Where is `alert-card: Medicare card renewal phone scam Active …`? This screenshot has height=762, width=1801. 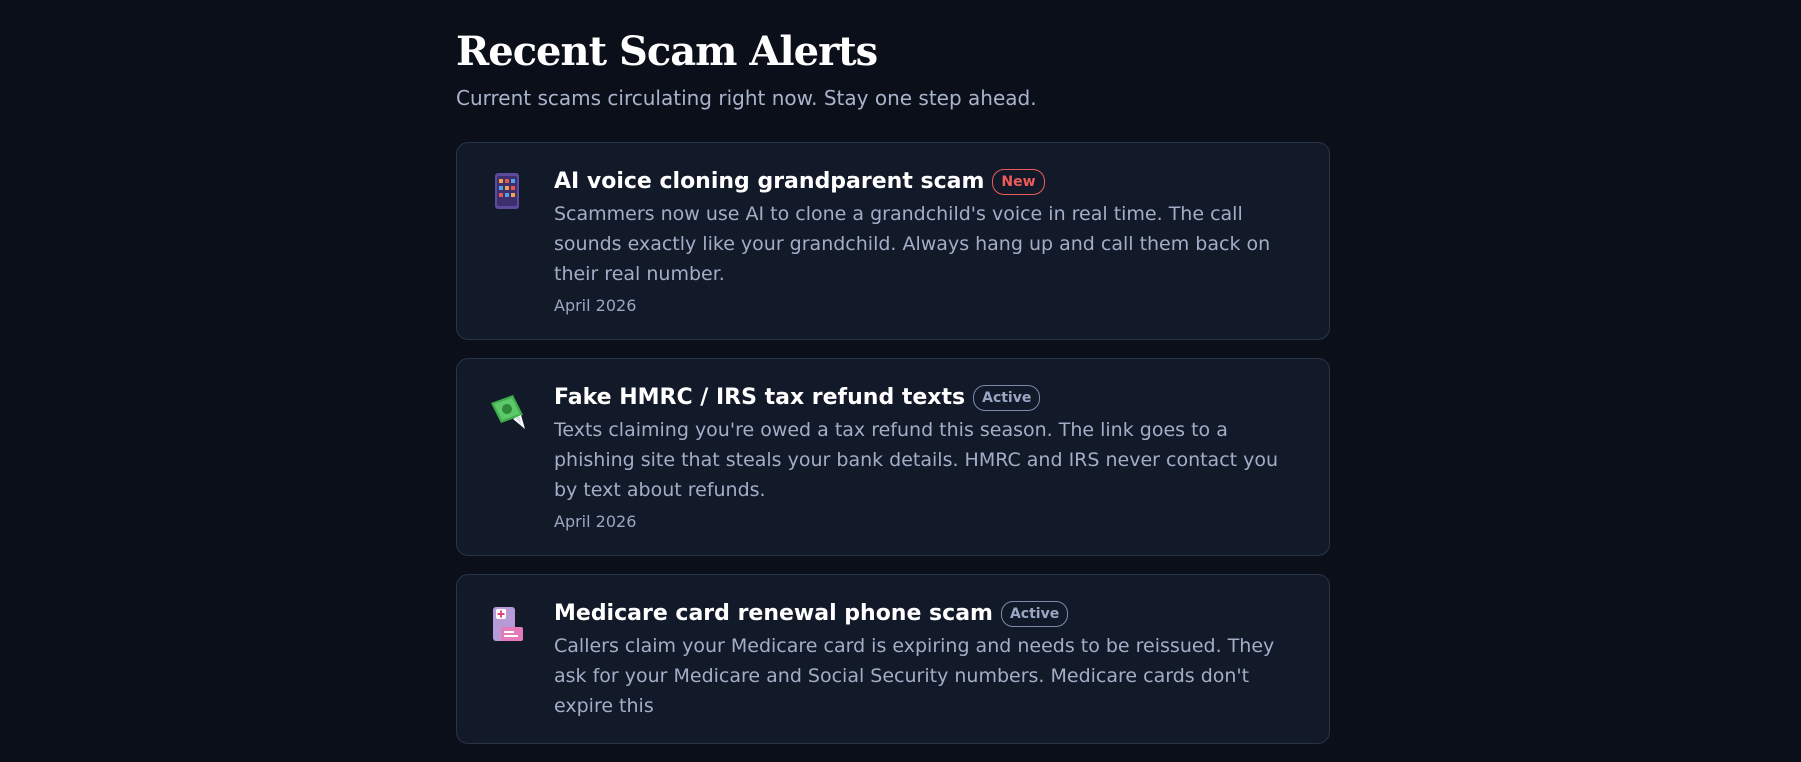 alert-card: Medicare card renewal phone scam Active … is located at coordinates (893, 659).